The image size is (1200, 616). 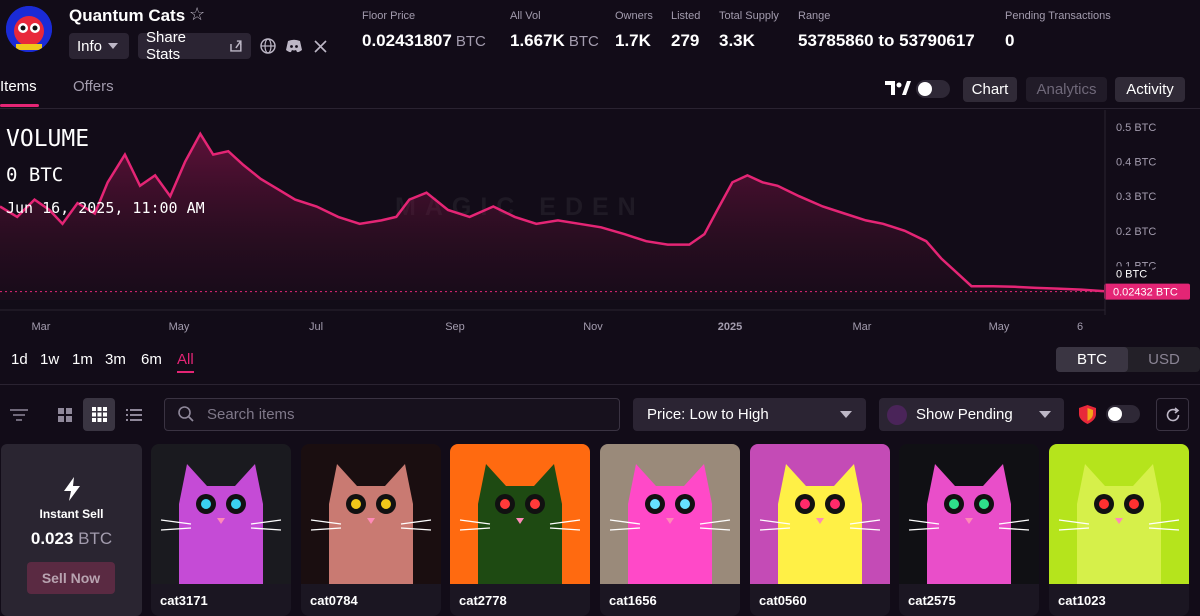 I want to click on shield-icon, so click(x=1087, y=417).